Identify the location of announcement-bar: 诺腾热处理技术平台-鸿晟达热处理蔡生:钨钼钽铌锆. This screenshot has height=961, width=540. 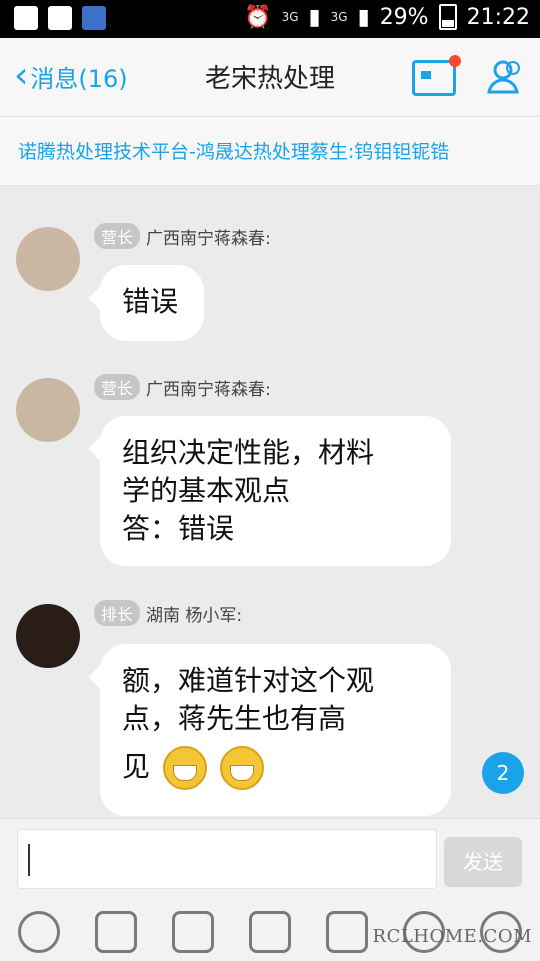
(270, 151).